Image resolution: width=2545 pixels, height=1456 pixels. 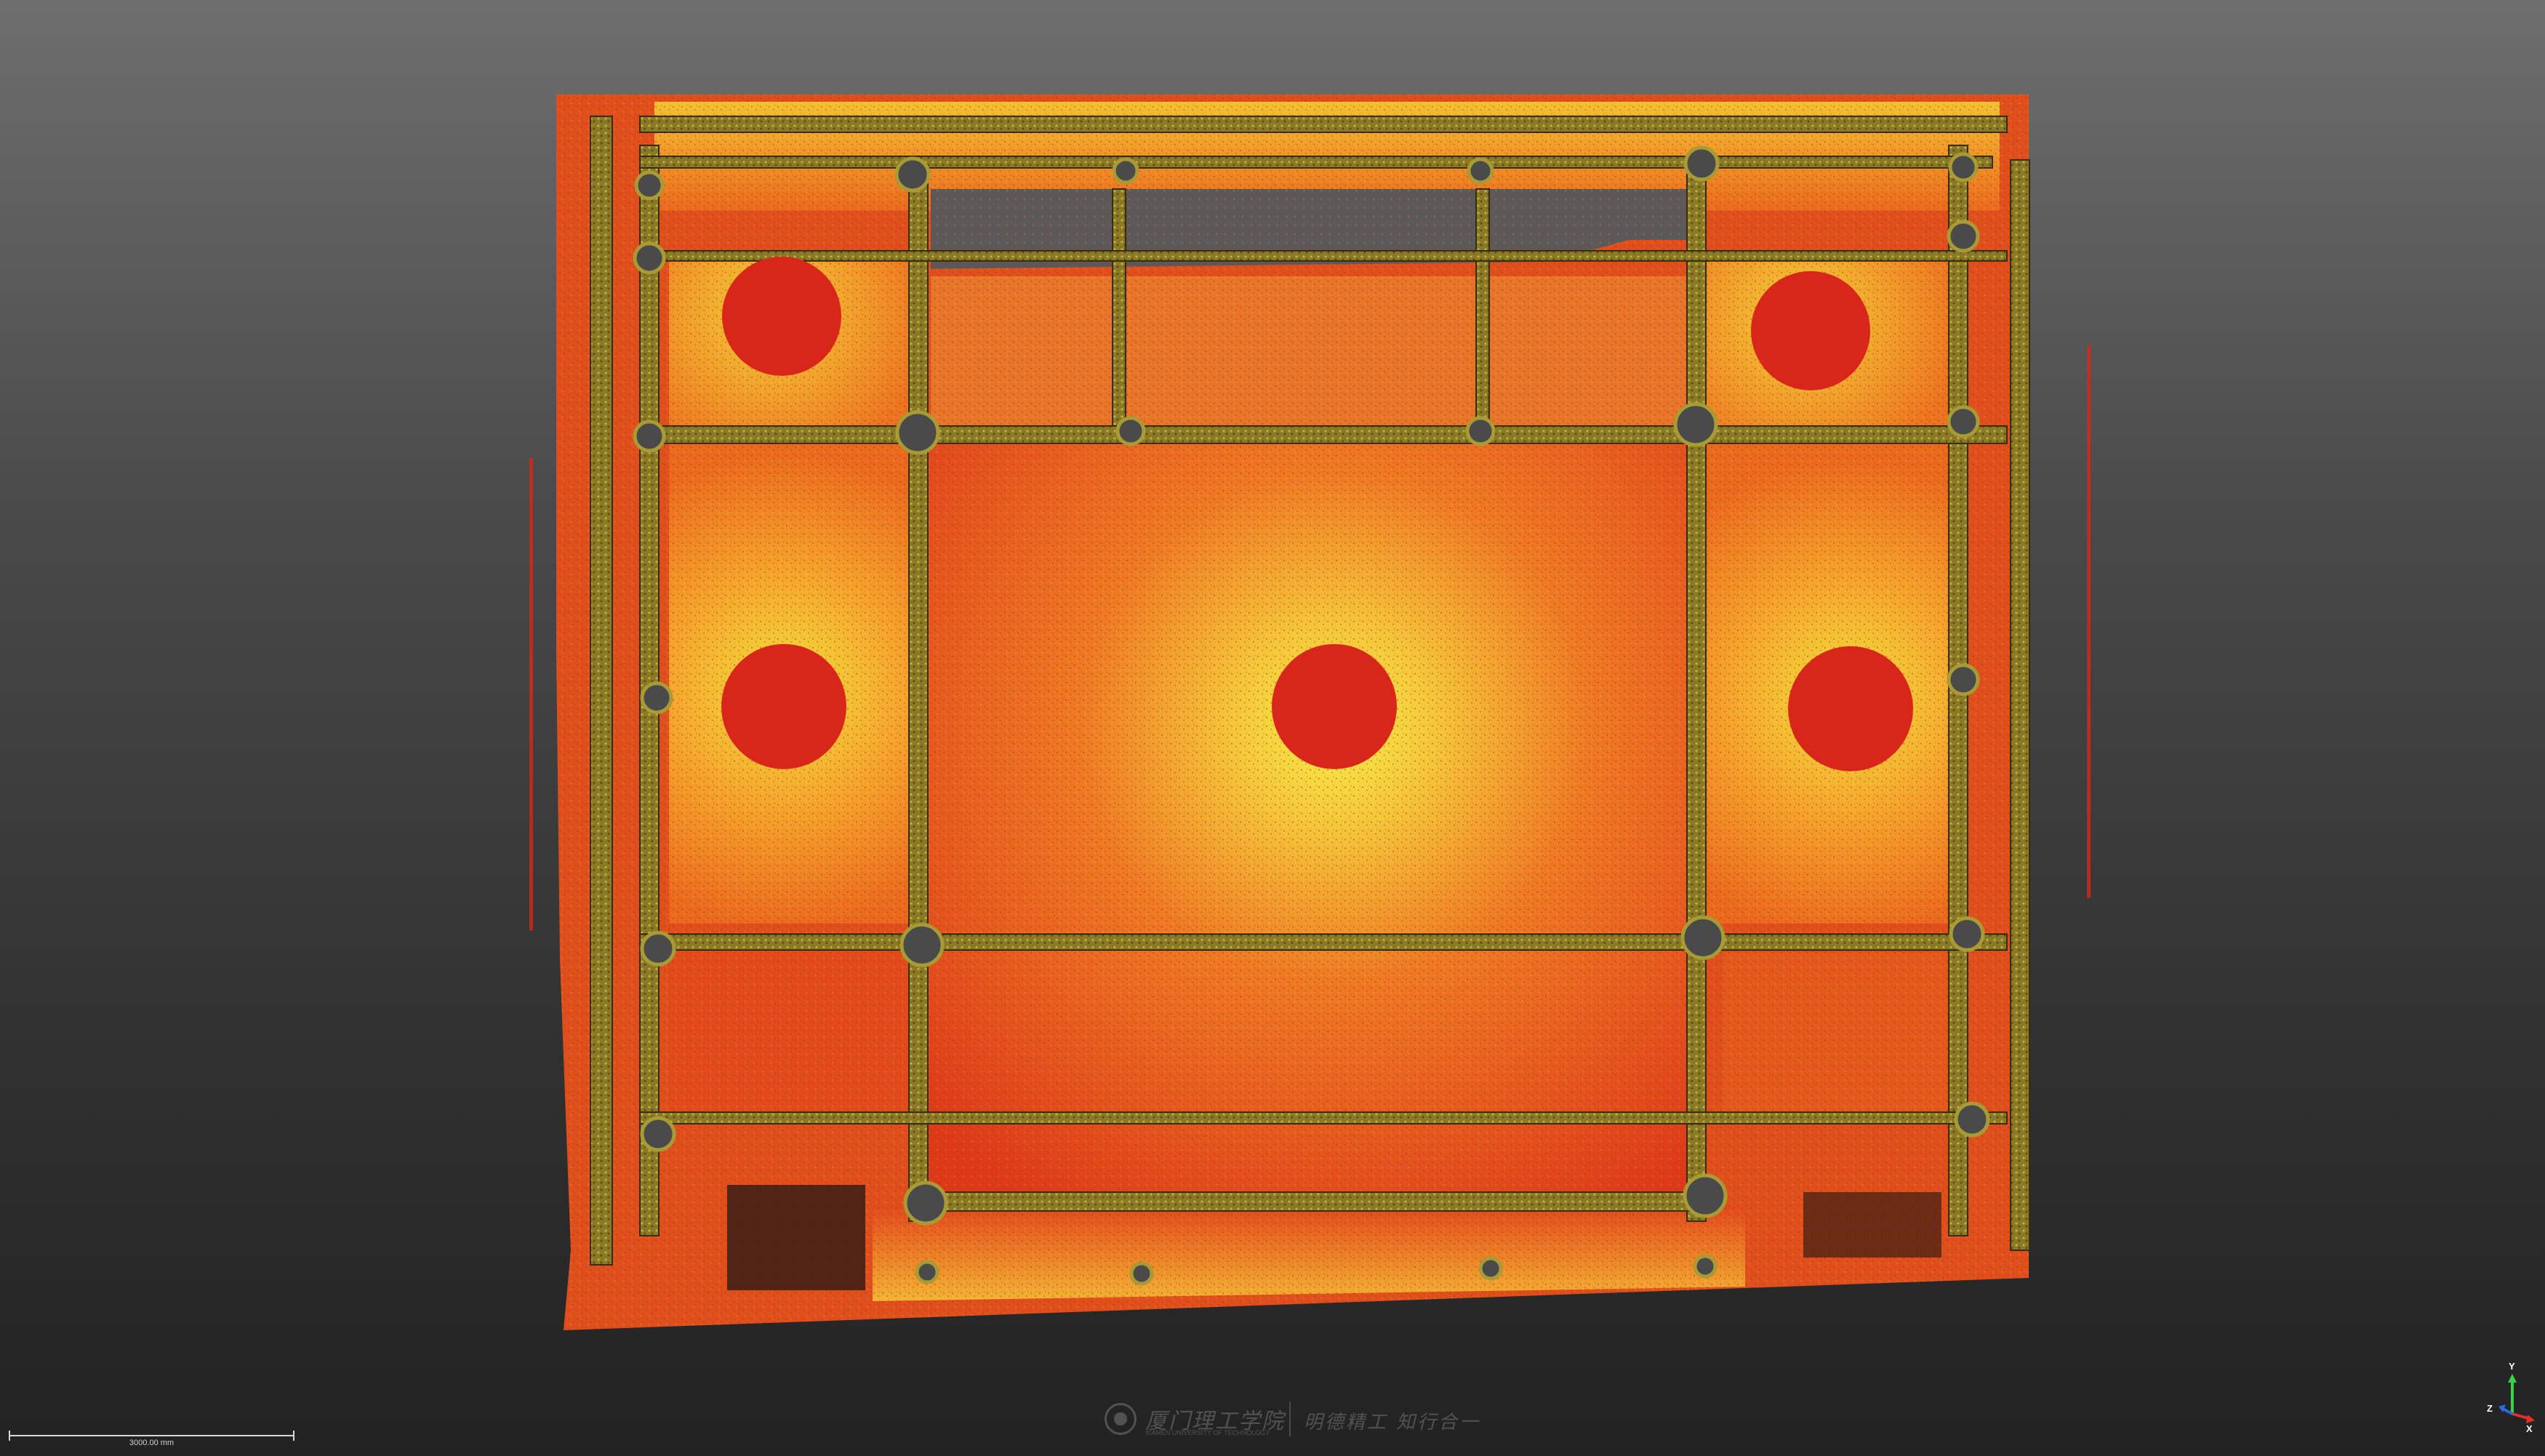 I want to click on scale-bar-line, so click(x=151, y=1435).